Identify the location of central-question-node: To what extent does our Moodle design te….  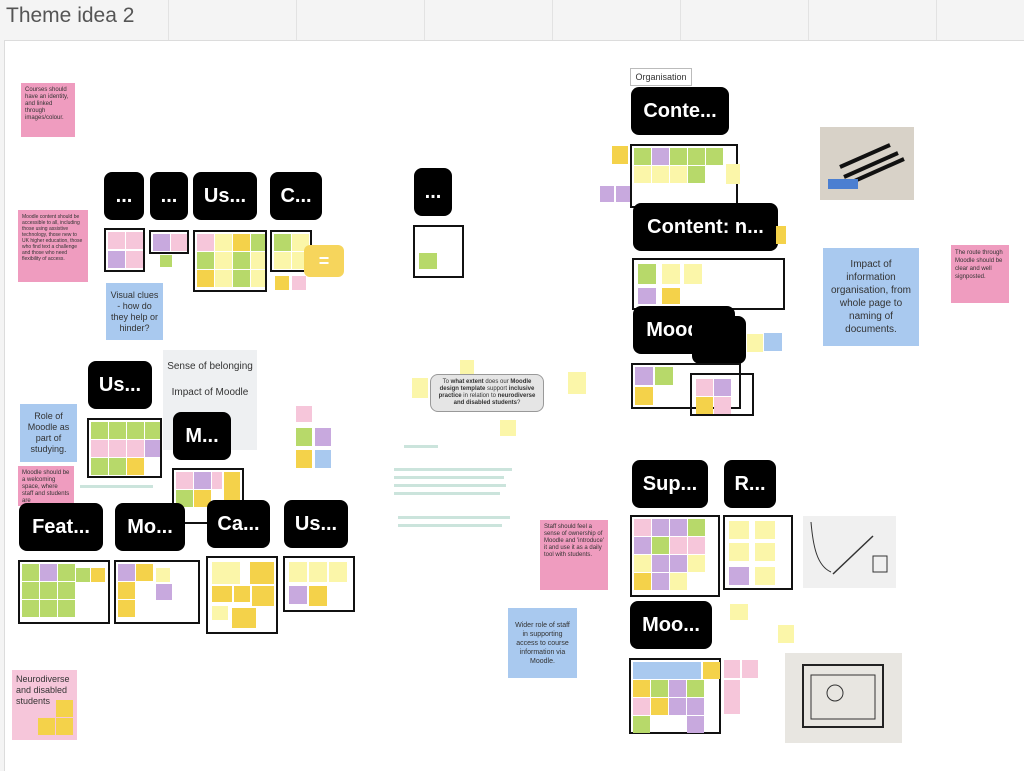
(487, 393).